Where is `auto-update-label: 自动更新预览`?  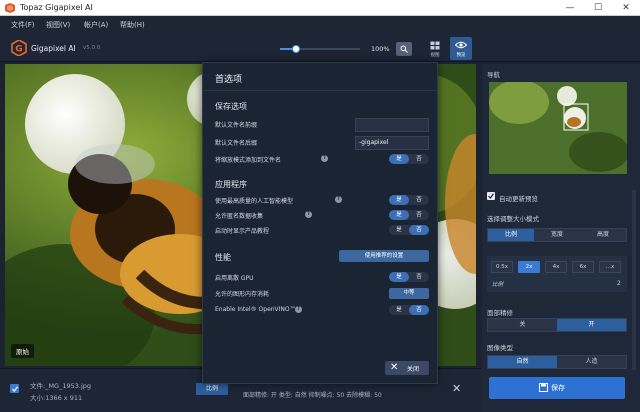
auto-update-label: 自动更新预览 is located at coordinates (518, 199).